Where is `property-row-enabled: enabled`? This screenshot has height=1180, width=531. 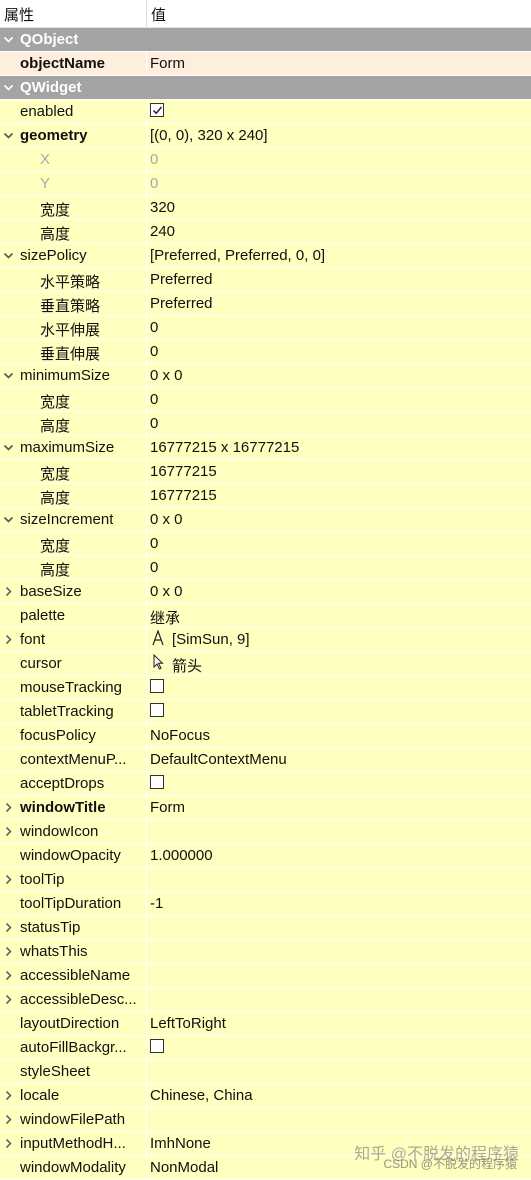 property-row-enabled: enabled is located at coordinates (265, 112).